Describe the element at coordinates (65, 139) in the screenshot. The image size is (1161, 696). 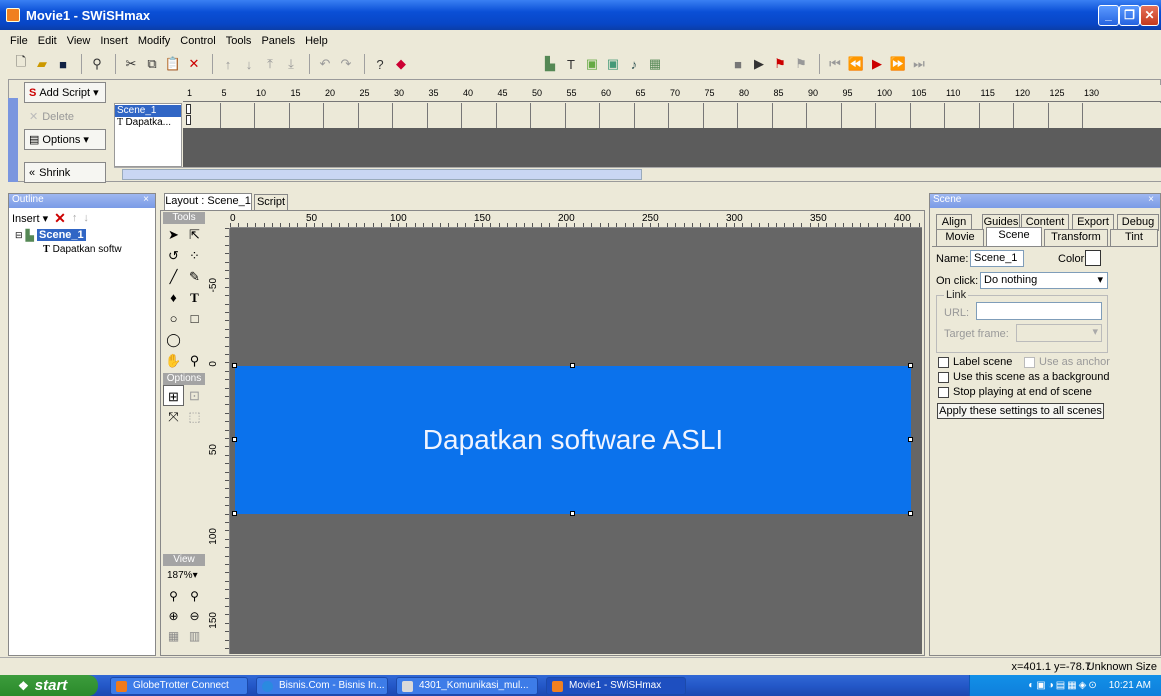
I see `options-button: ▤ Options ▾` at that location.